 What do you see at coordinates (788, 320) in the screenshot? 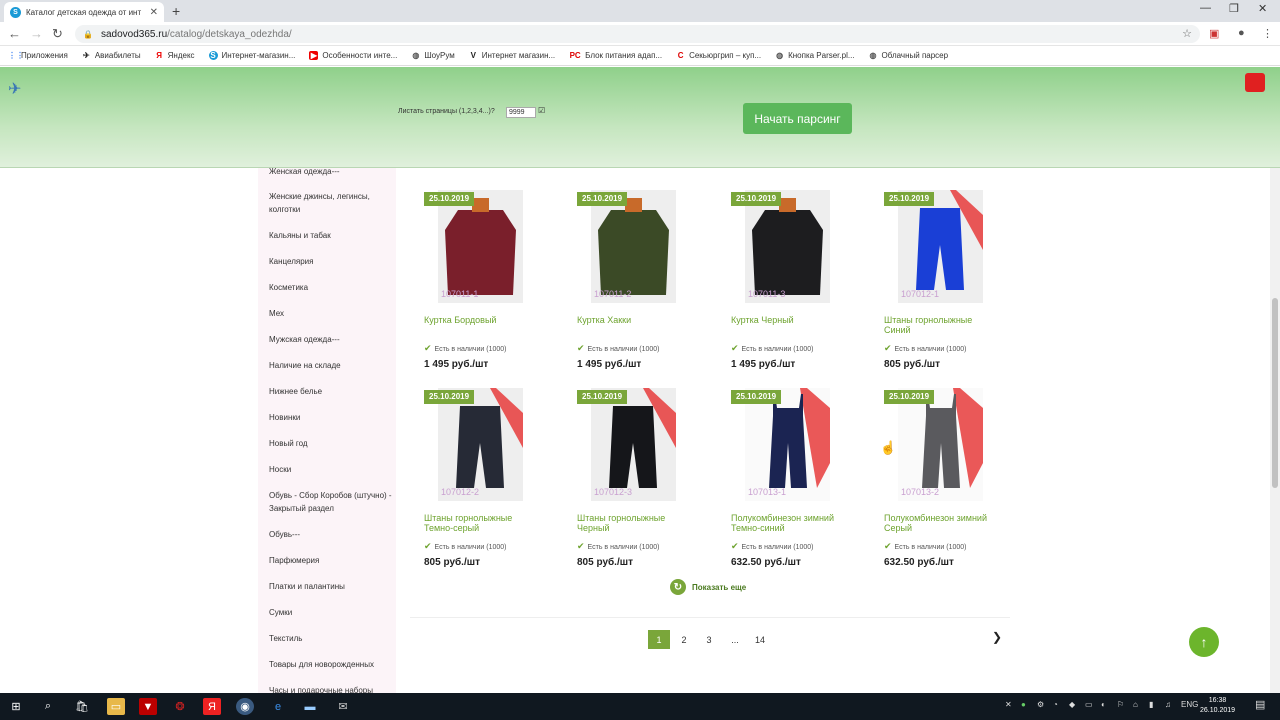
I see `product-name: Куртка Черный` at bounding box center [788, 320].